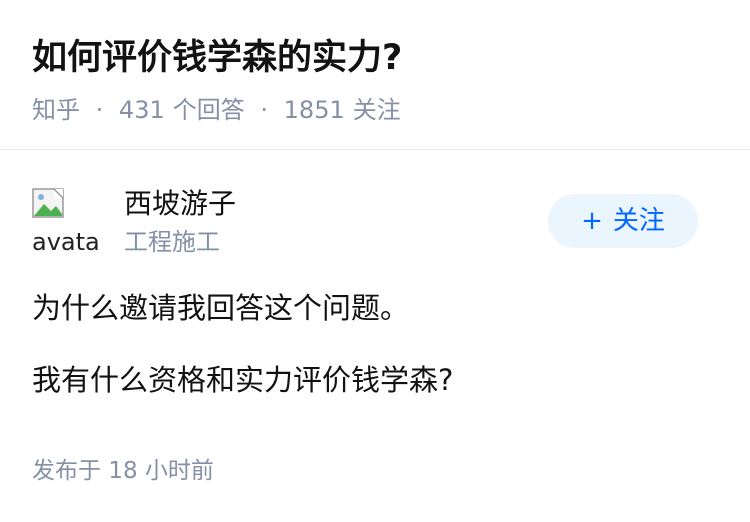  Describe the element at coordinates (172, 242) in the screenshot. I see `author-description: 工程施工` at that location.